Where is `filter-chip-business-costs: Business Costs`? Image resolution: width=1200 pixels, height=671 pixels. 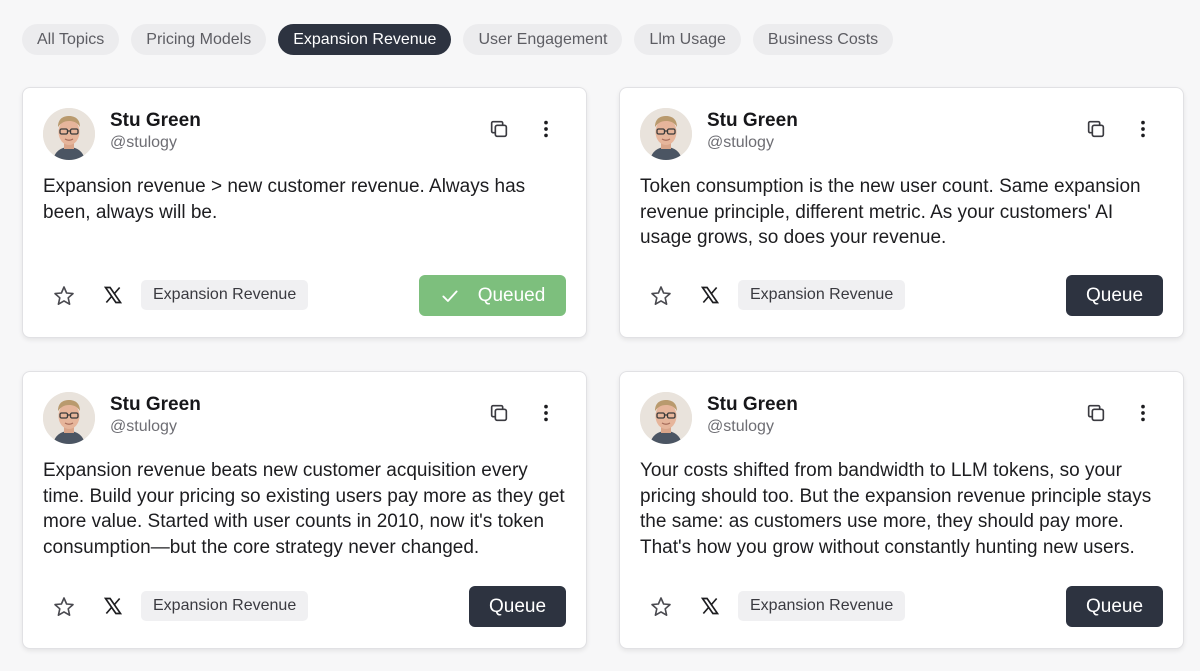 filter-chip-business-costs: Business Costs is located at coordinates (823, 39).